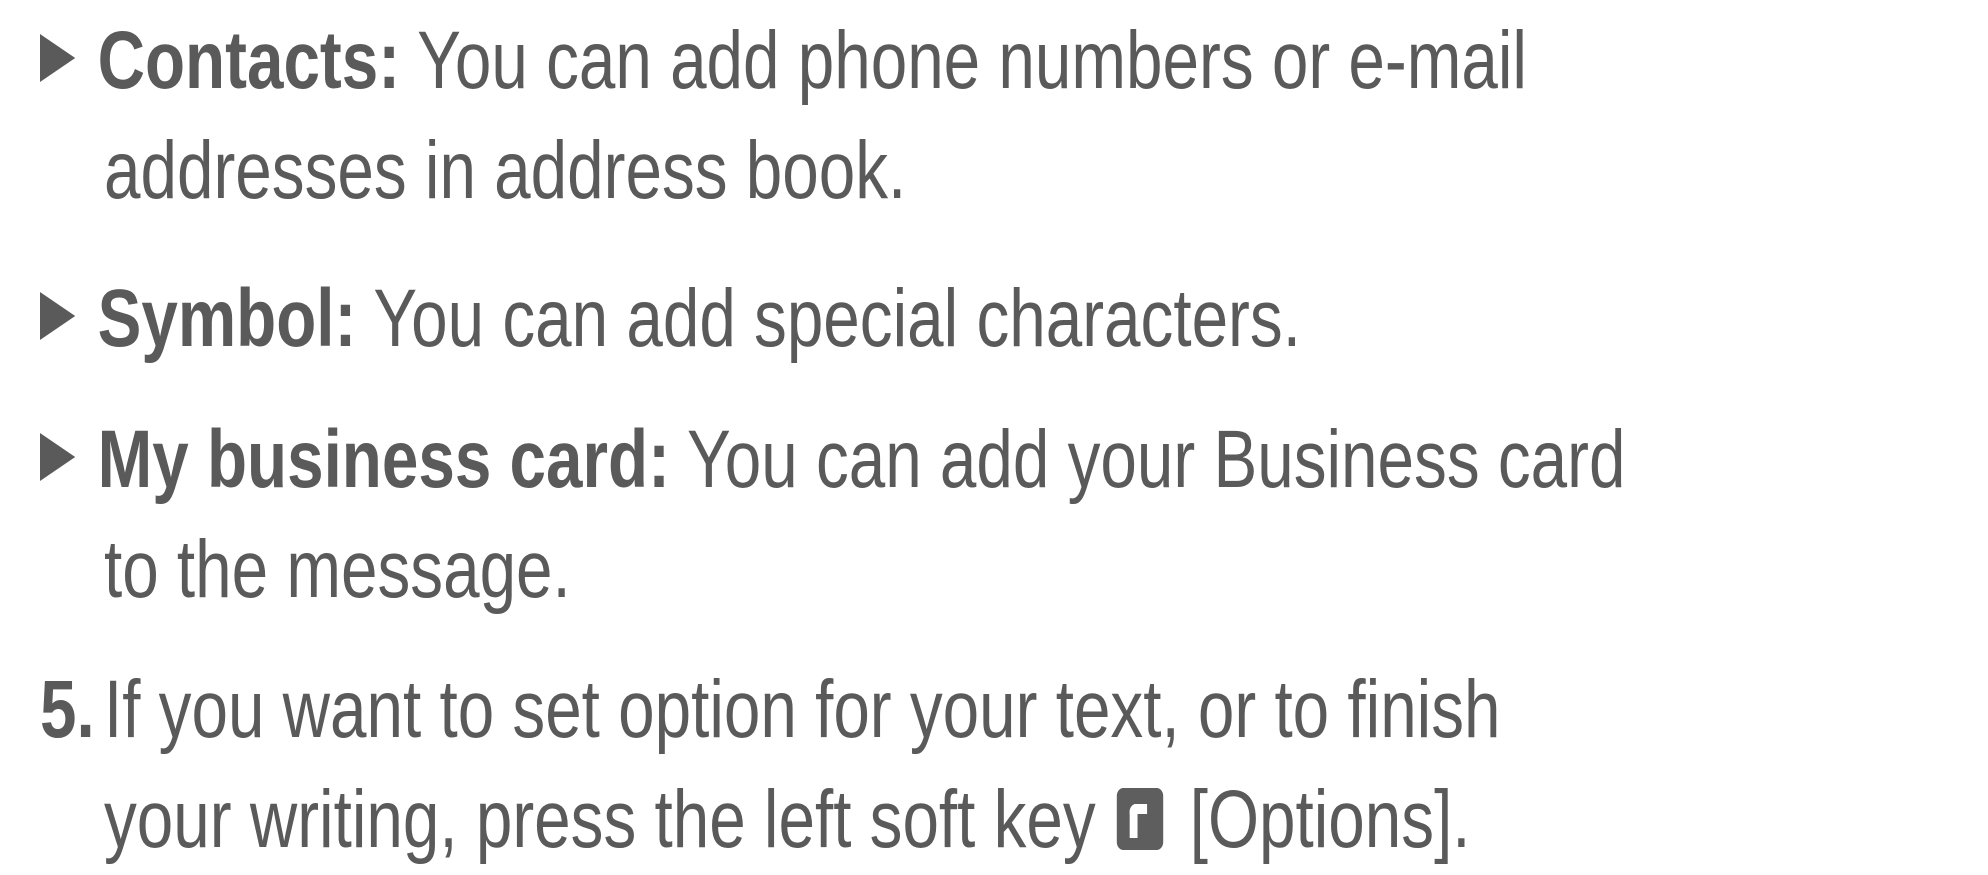  I want to click on bullet-symbol: Symbol: You can add special characters., so click(1010, 319).